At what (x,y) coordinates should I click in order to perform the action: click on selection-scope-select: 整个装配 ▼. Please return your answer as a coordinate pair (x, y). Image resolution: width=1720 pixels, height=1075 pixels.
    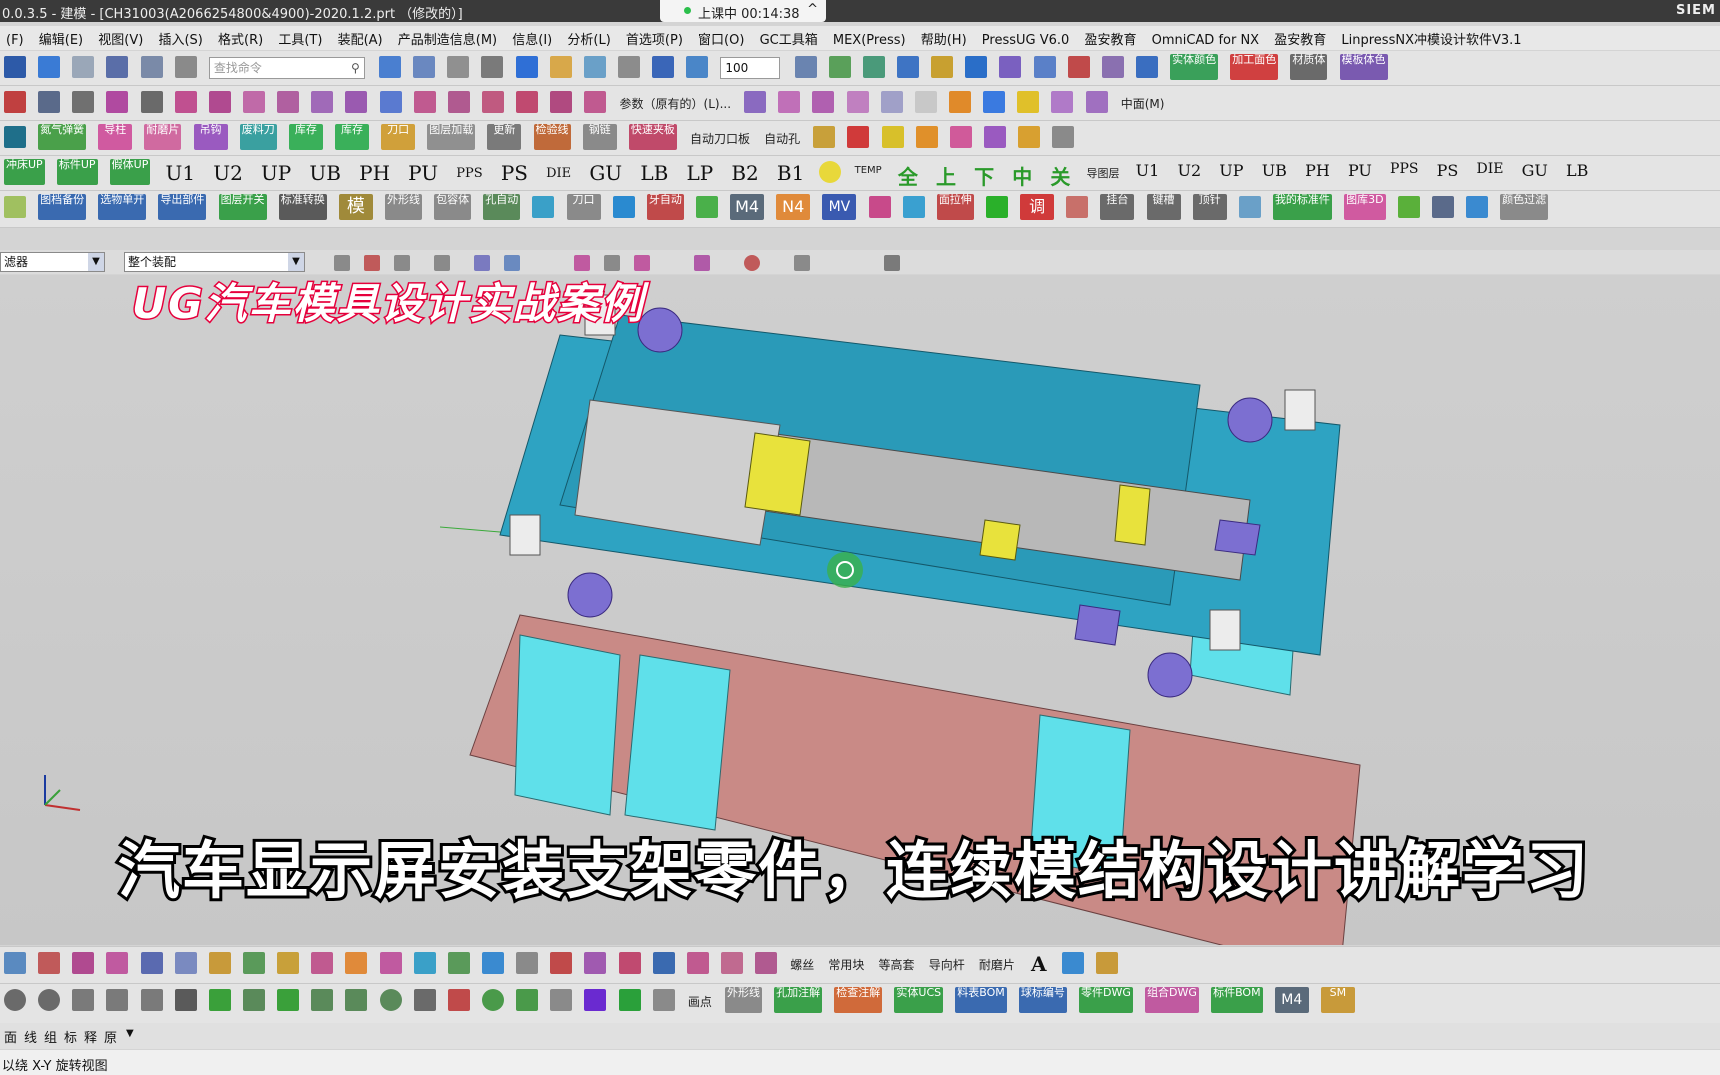
    Looking at the image, I should click on (214, 262).